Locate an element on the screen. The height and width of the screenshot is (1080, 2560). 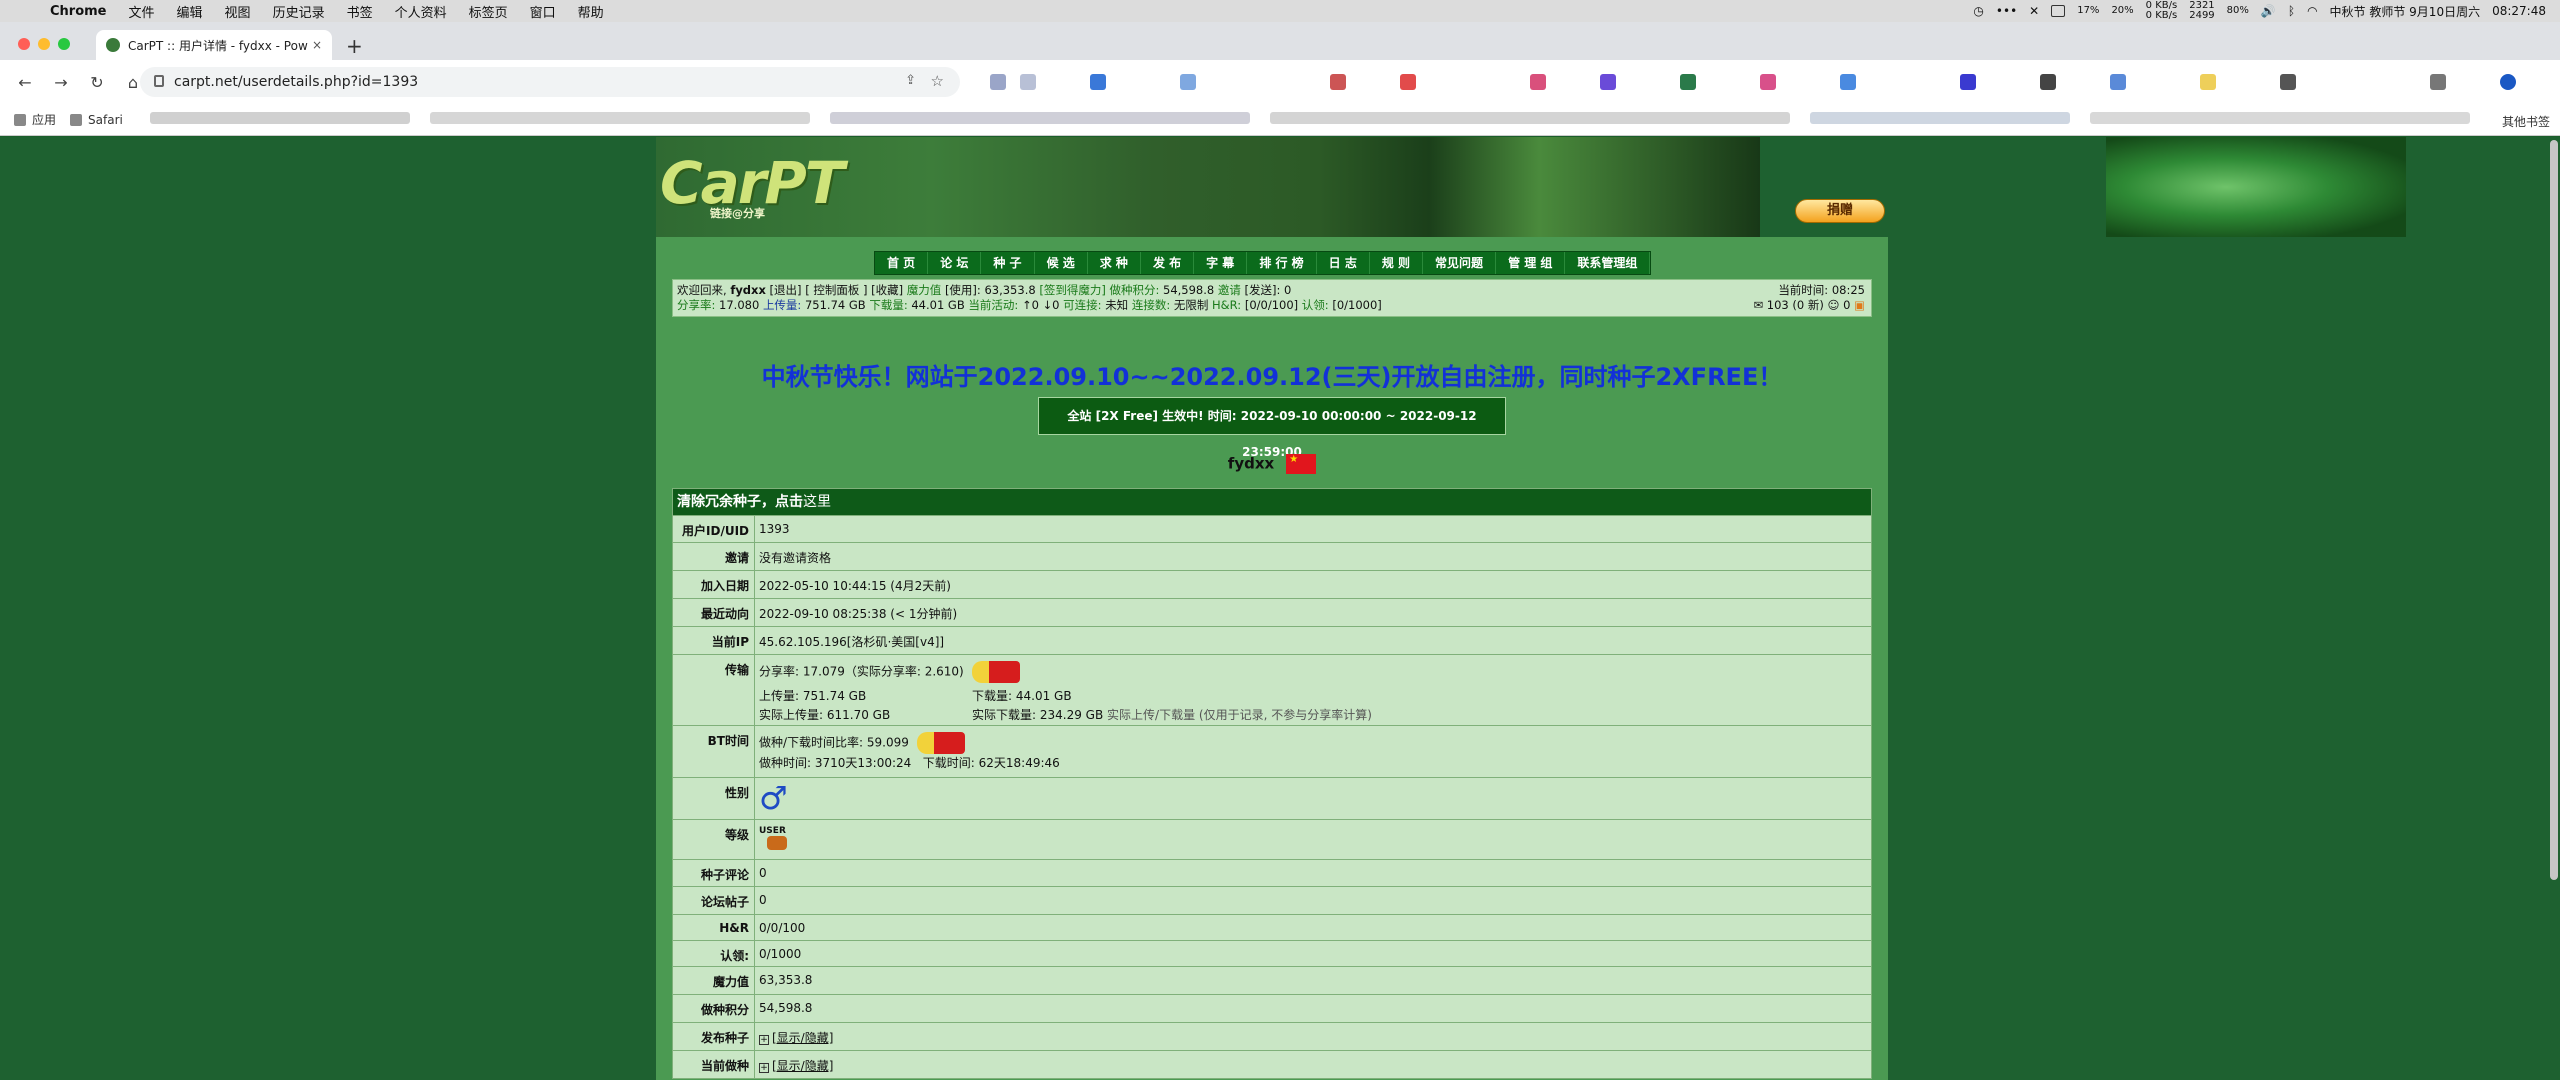
nav-subtitles: 字 幕 is located at coordinates (1221, 263).